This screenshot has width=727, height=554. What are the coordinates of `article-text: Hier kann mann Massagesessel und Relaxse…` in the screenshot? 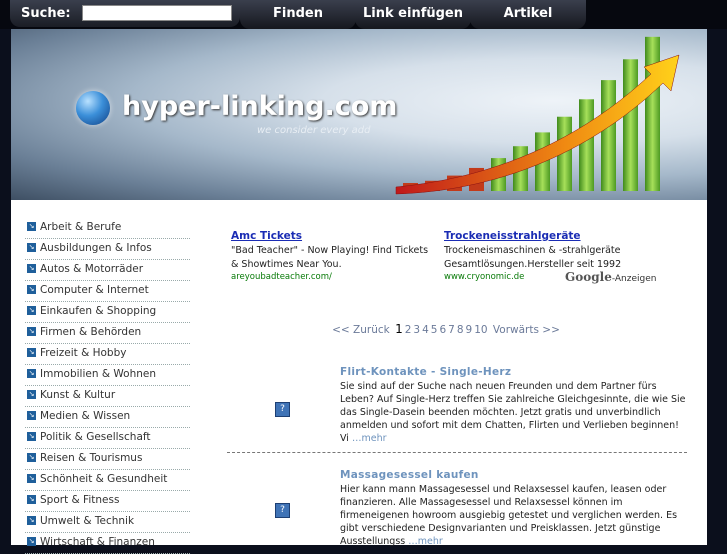 It's located at (515, 515).